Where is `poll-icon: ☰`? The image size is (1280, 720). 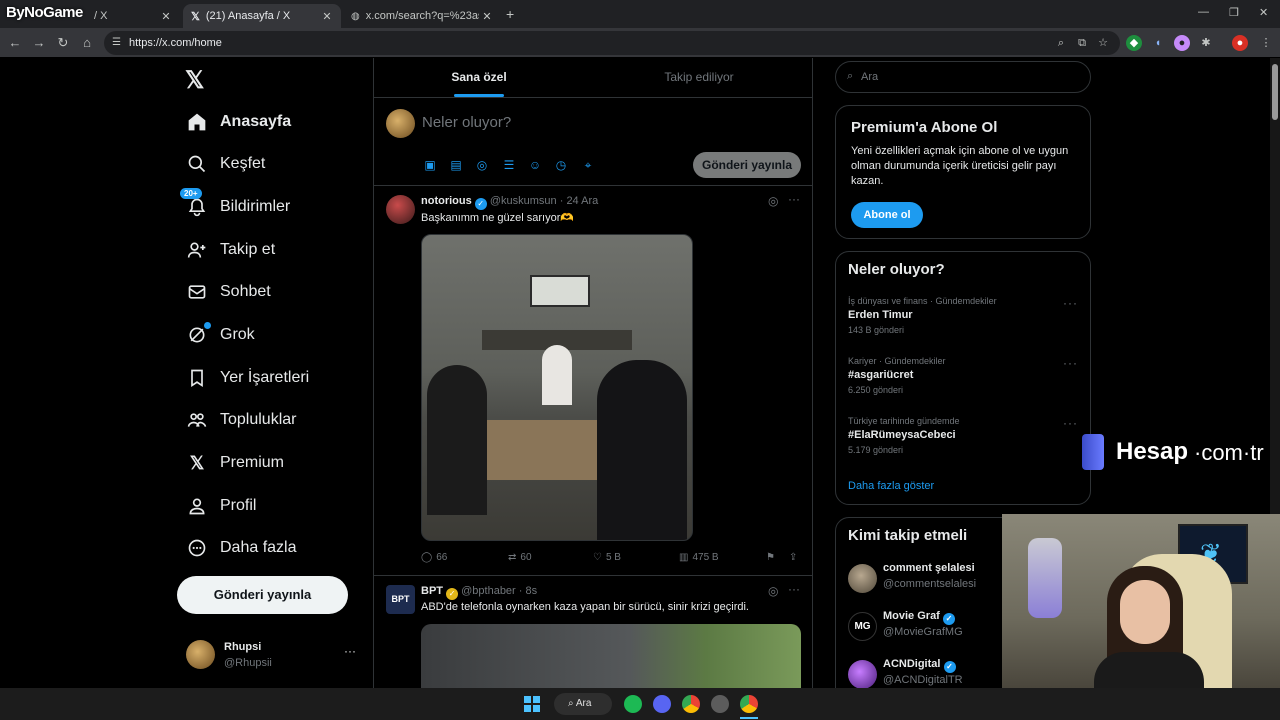 poll-icon: ☰ is located at coordinates (509, 165).